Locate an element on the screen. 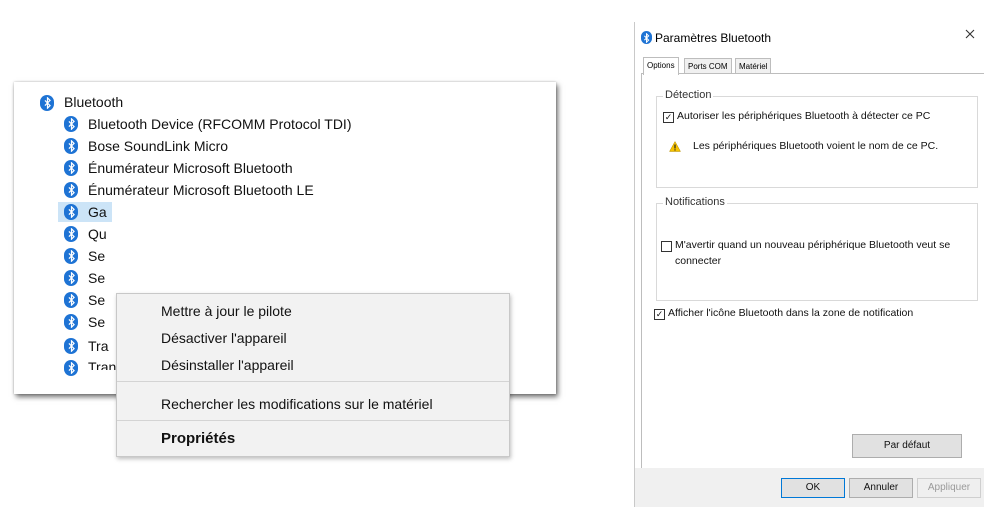 The height and width of the screenshot is (507, 984). bluetooth-category-icon is located at coordinates (47, 103).